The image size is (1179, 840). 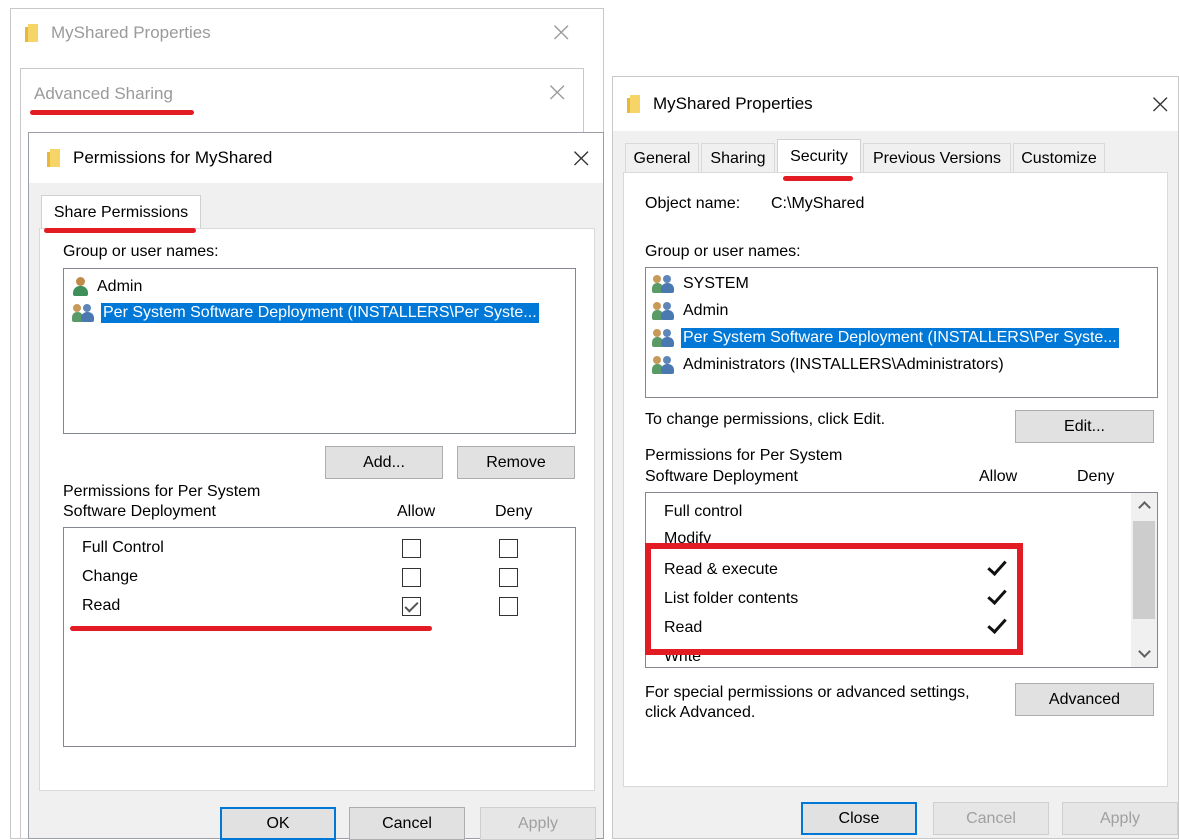 What do you see at coordinates (859, 818) in the screenshot?
I see `close-button: Close` at bounding box center [859, 818].